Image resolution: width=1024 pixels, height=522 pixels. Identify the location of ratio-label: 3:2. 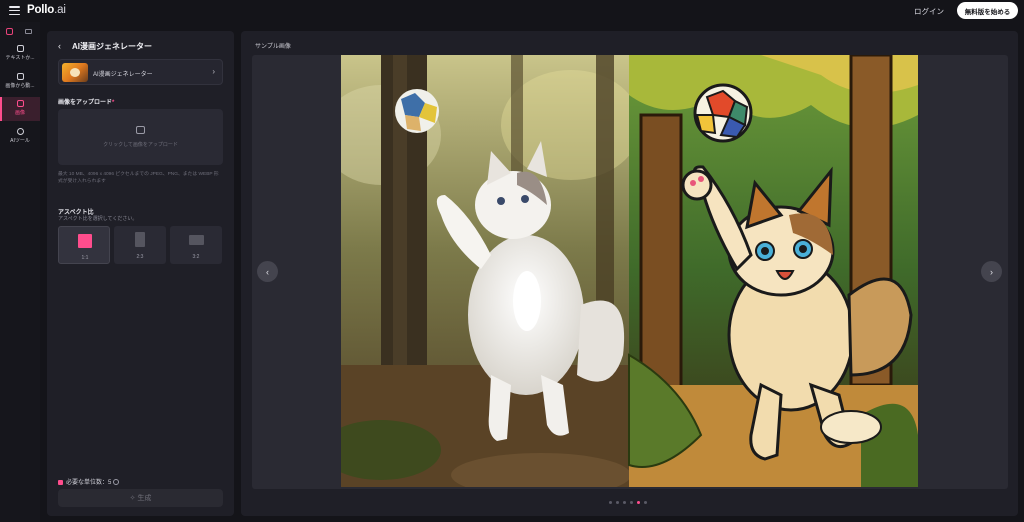
(196, 257).